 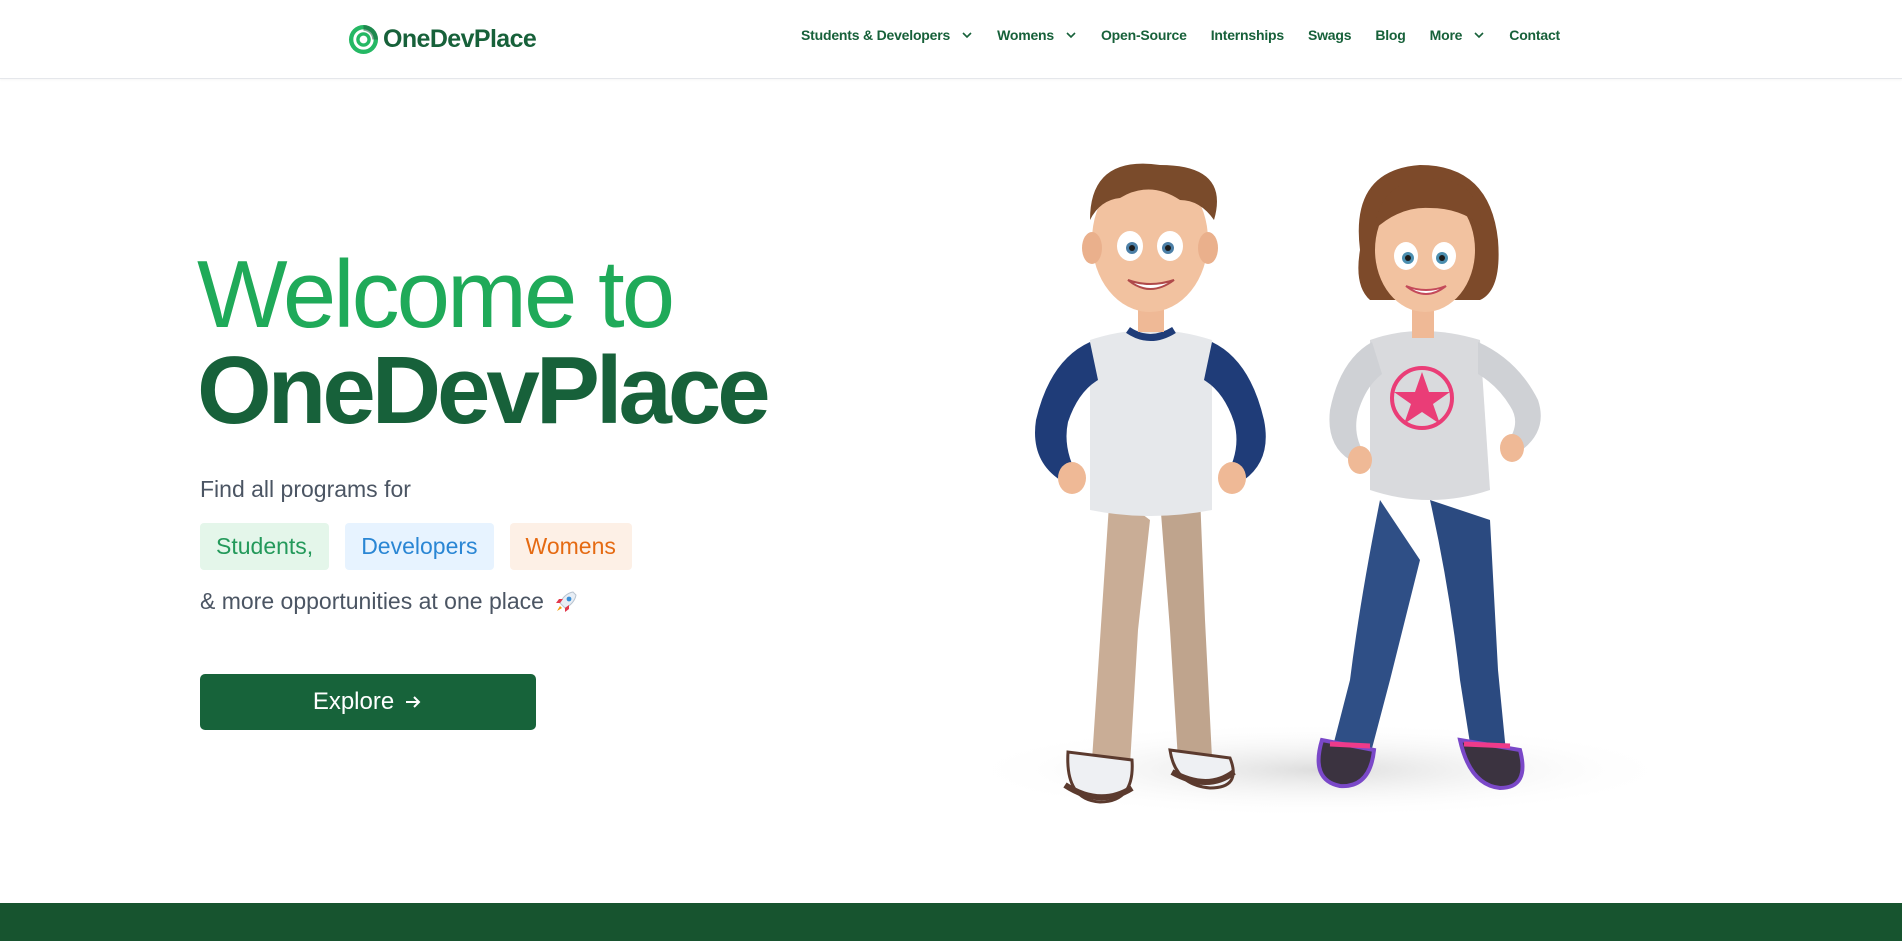 What do you see at coordinates (1025, 35) in the screenshot?
I see `nav-item-label: Womens` at bounding box center [1025, 35].